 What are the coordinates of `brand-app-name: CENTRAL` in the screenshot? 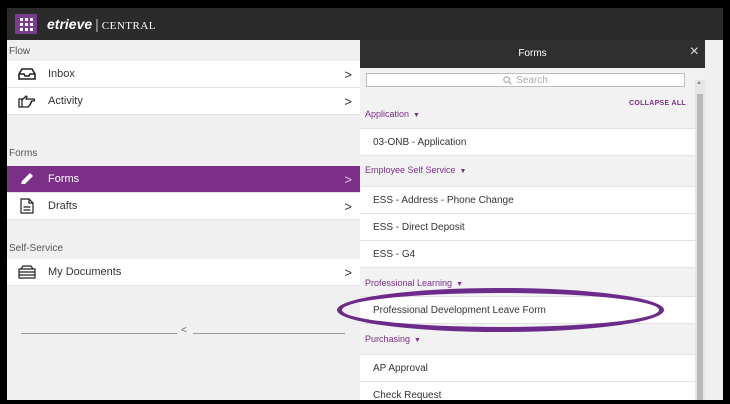 It's located at (129, 26).